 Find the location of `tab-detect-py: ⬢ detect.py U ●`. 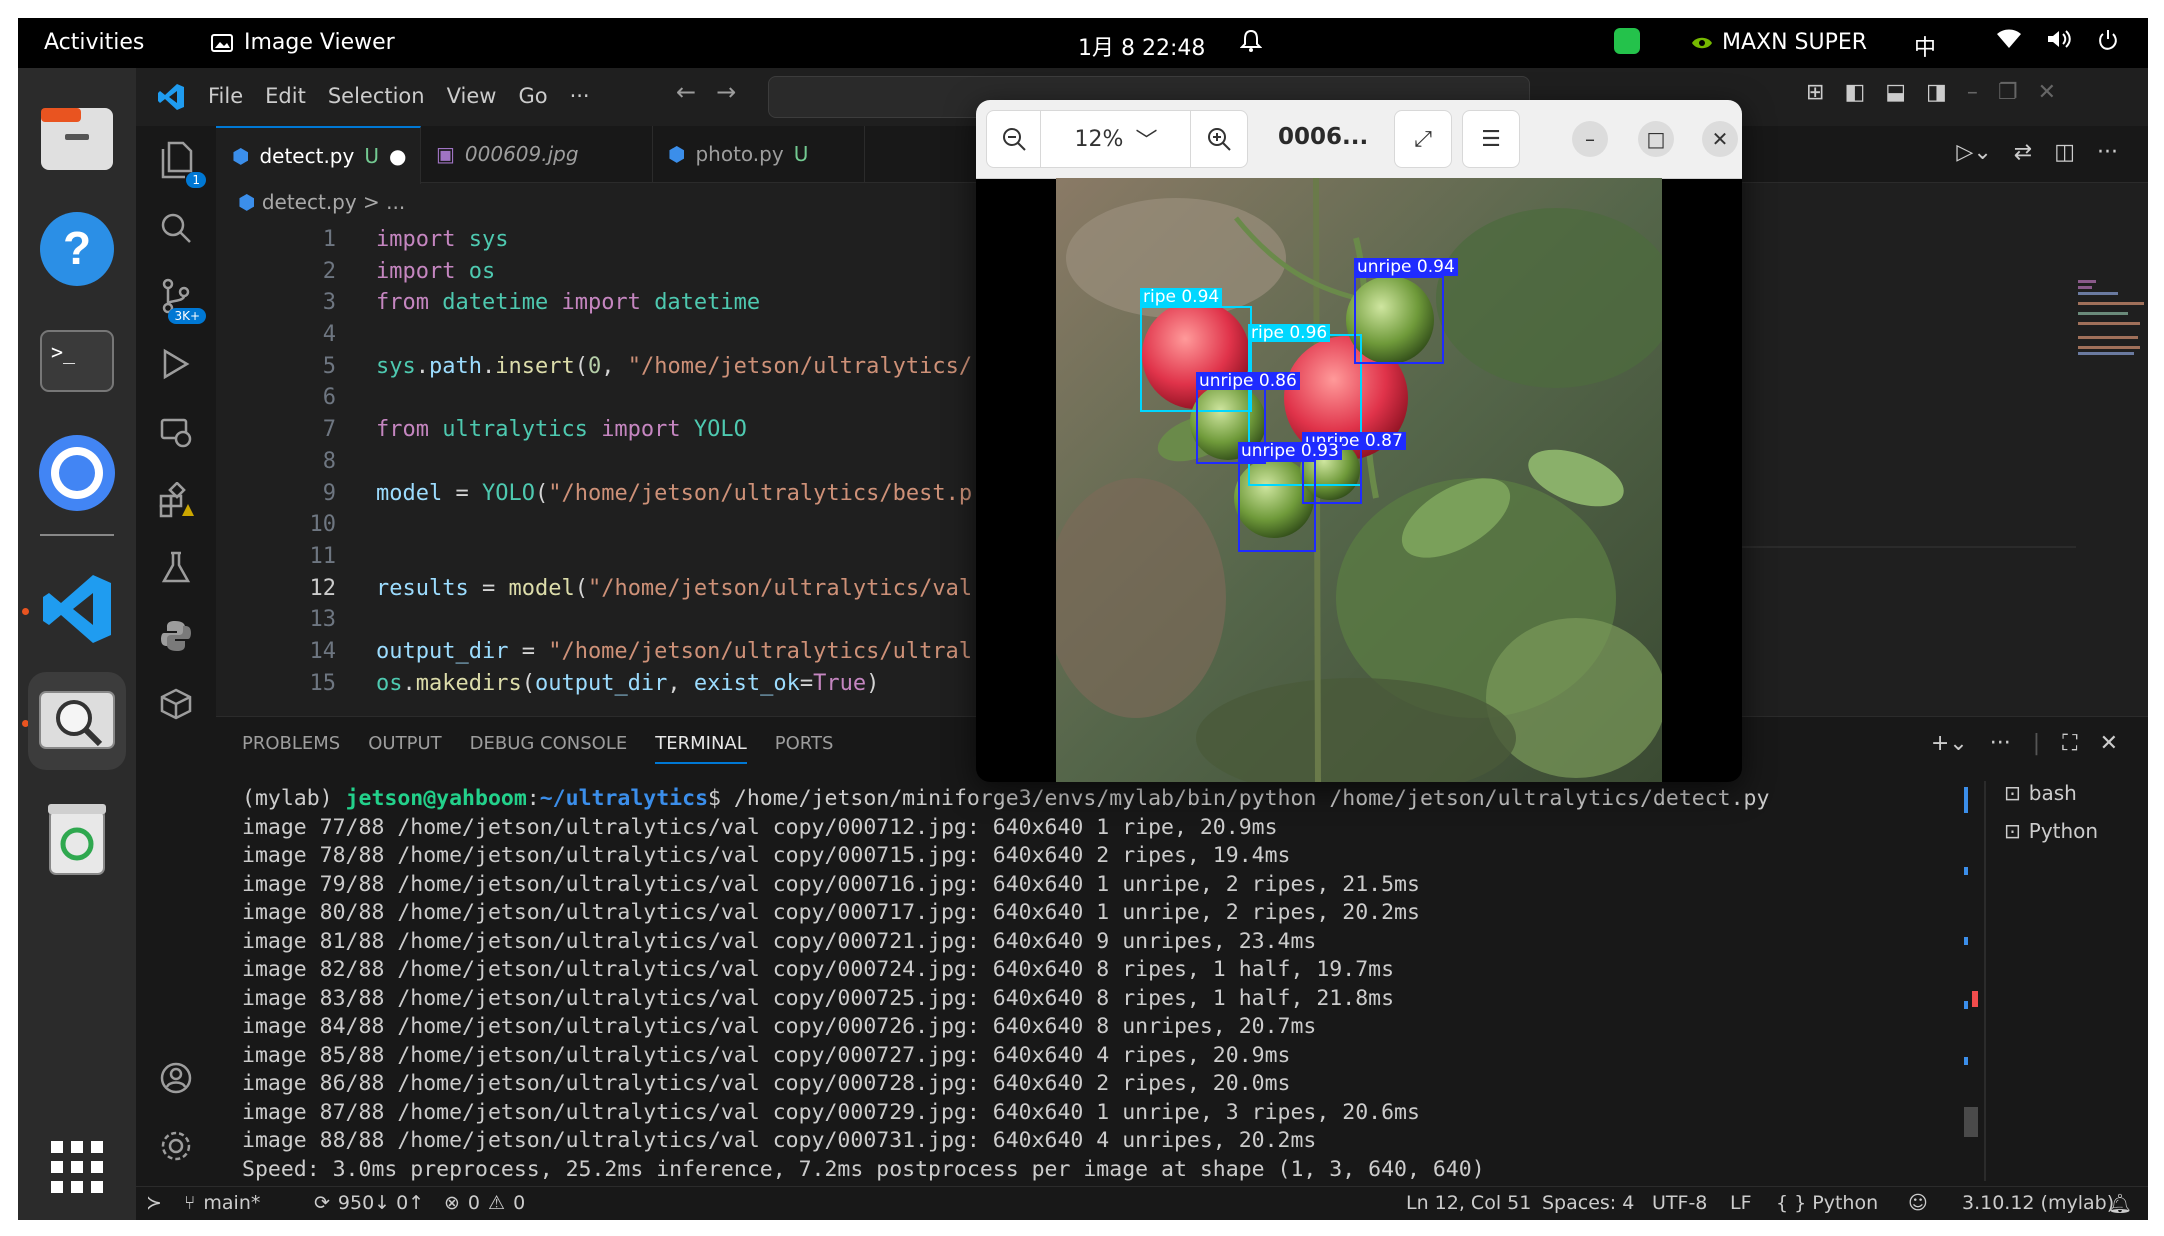

tab-detect-py: ⬢ detect.py U ● is located at coordinates (318, 155).